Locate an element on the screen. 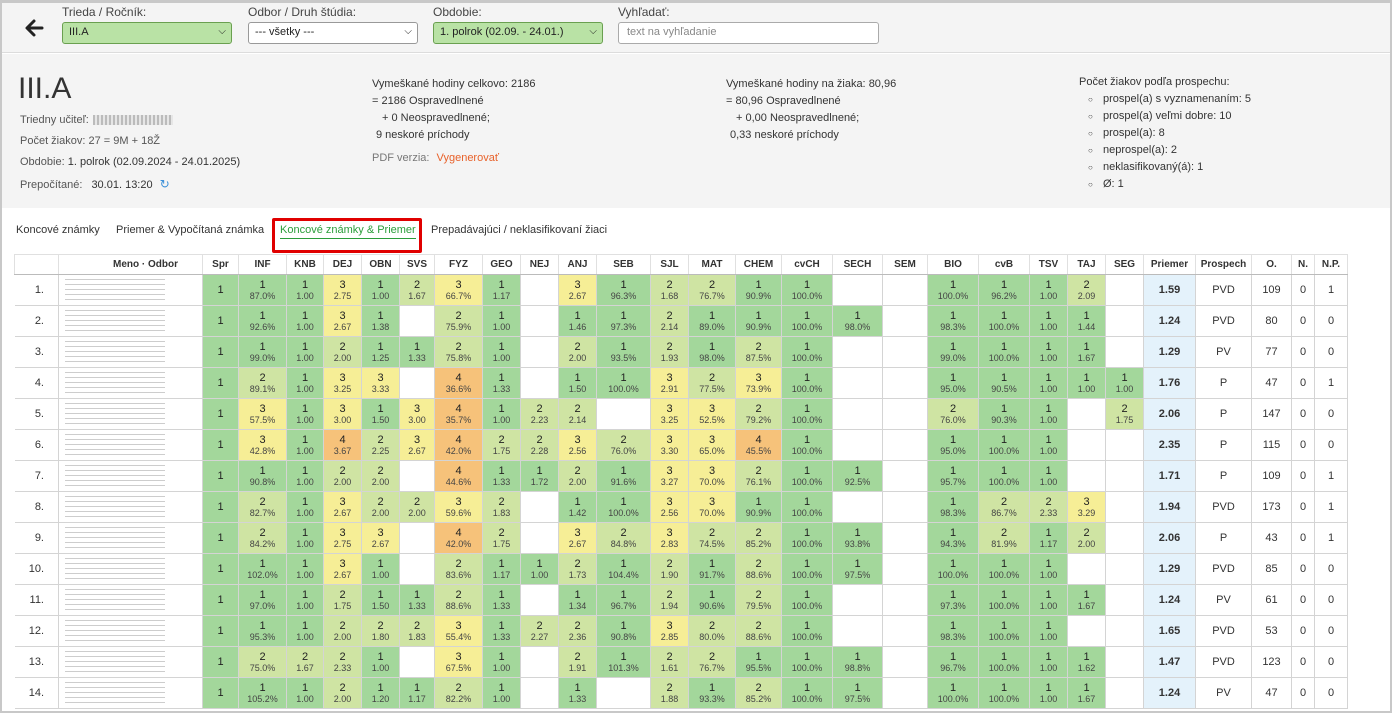 This screenshot has height=713, width=1392. tab-final-grades: Koncové známky is located at coordinates (58, 230).